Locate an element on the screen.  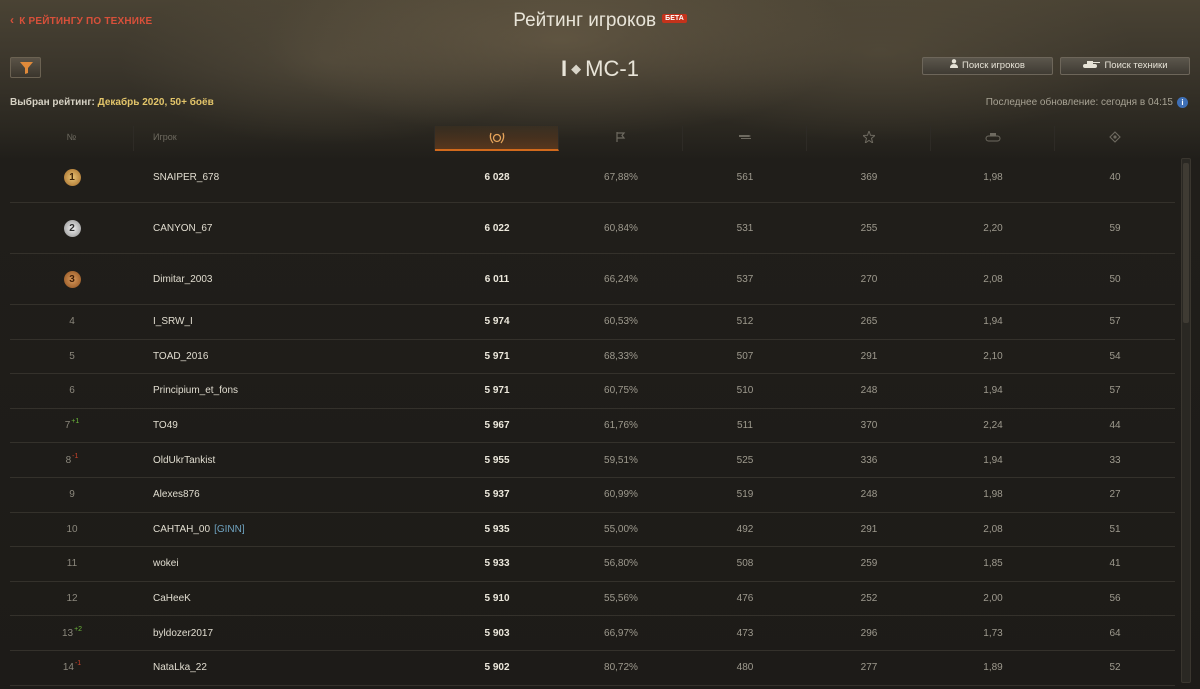
cell-avg-damage: 519 is located at coordinates (745, 495).